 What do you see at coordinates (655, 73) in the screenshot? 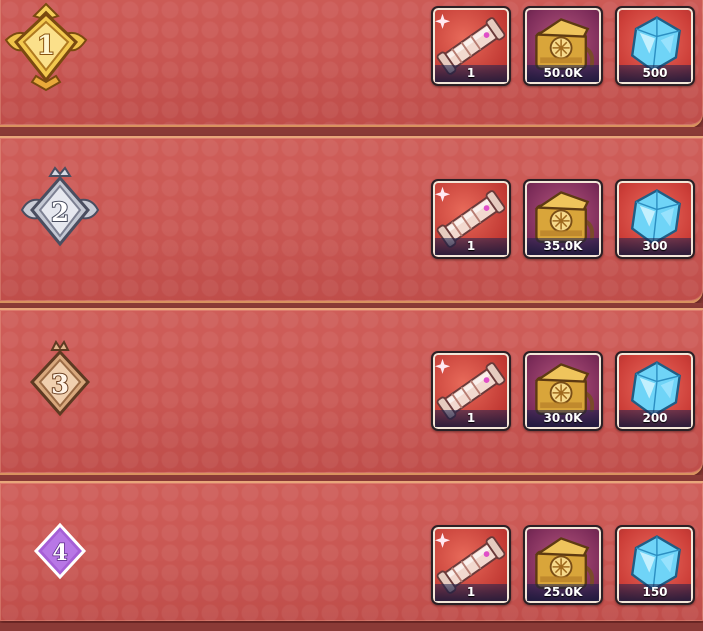
I see `reward-quantity: 500` at bounding box center [655, 73].